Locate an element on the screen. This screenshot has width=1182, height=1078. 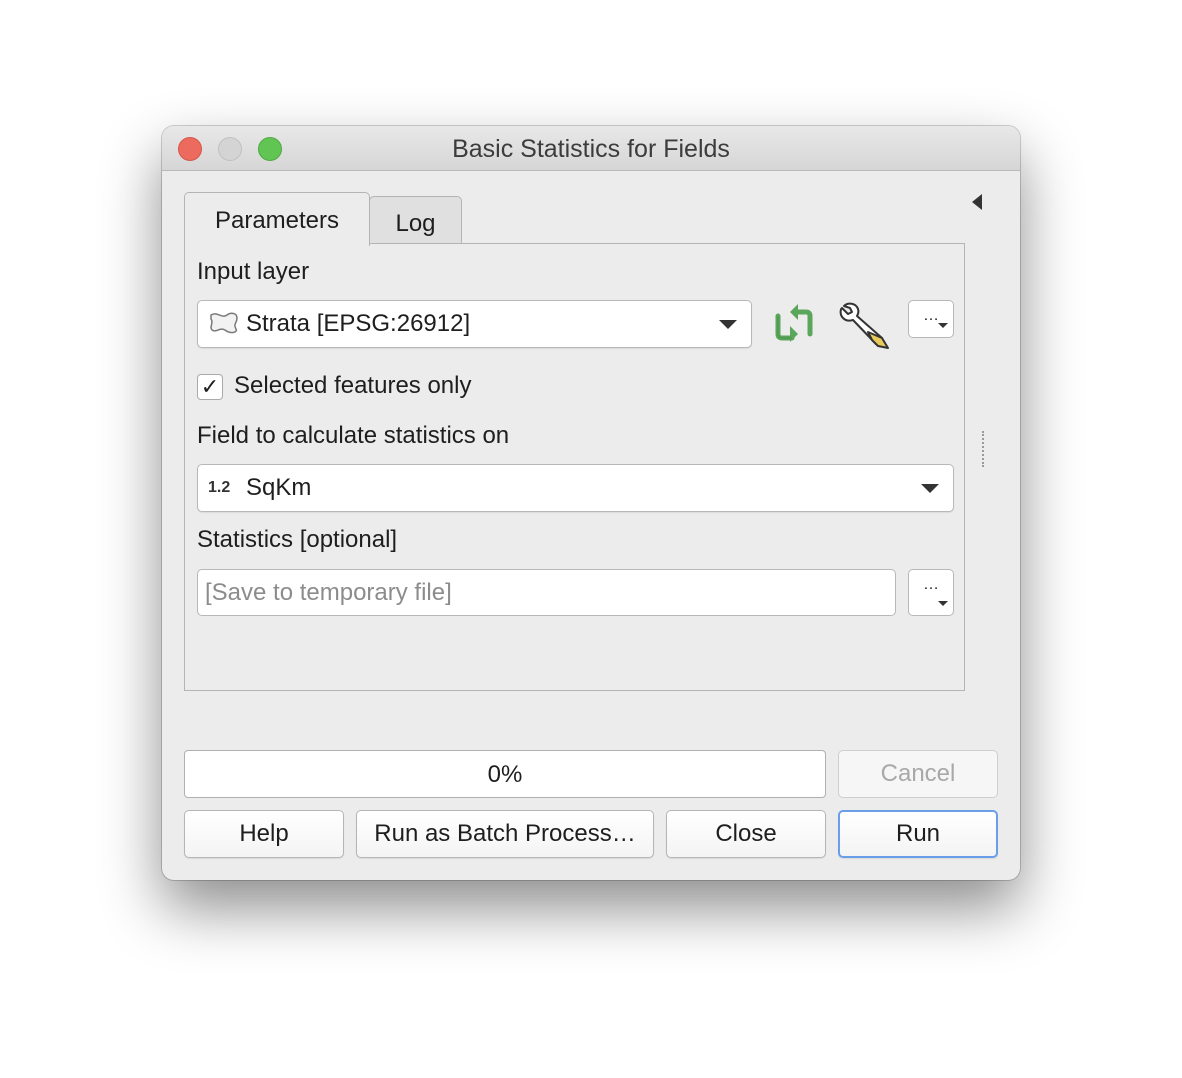
input-layer-value: Strata [EPSG:26912] is located at coordinates (358, 323).